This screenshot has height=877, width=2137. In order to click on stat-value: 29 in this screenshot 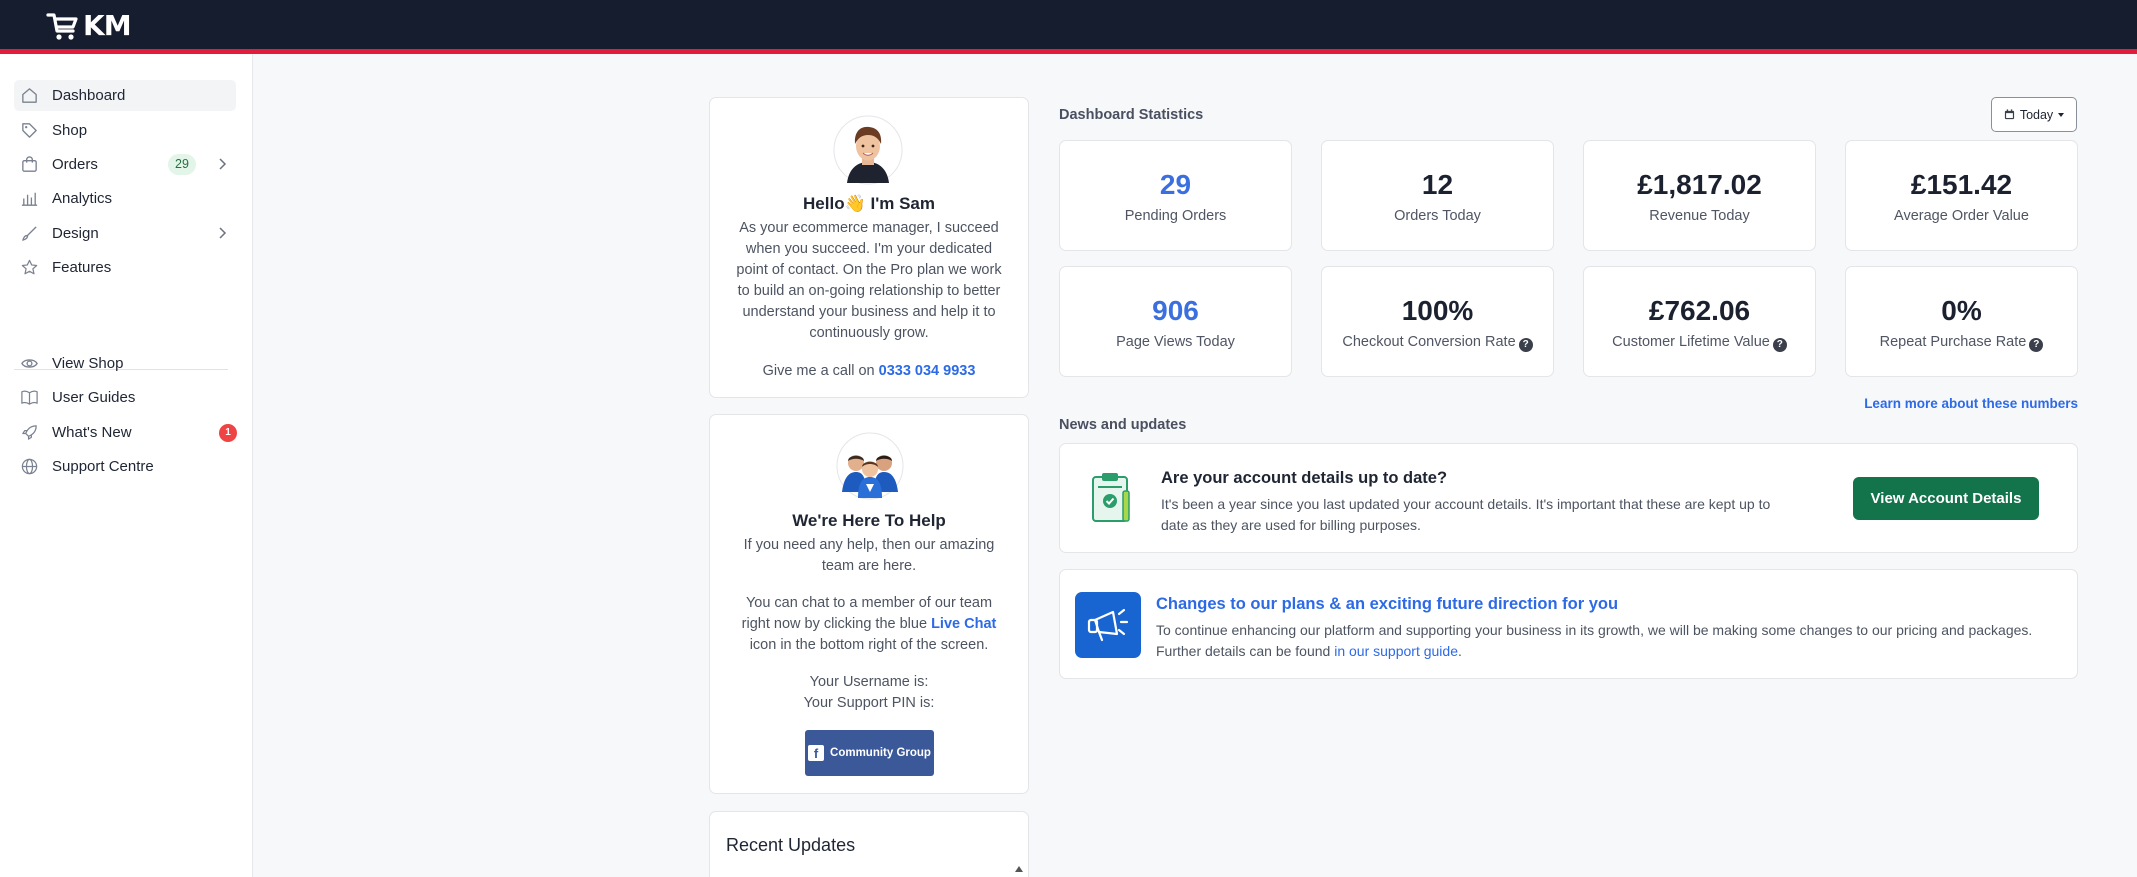, I will do `click(1175, 184)`.